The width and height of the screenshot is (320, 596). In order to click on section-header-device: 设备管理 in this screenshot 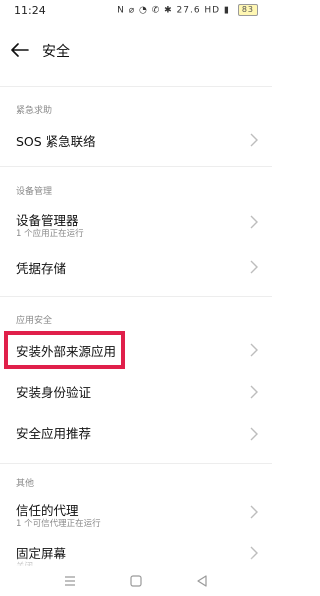, I will do `click(34, 192)`.